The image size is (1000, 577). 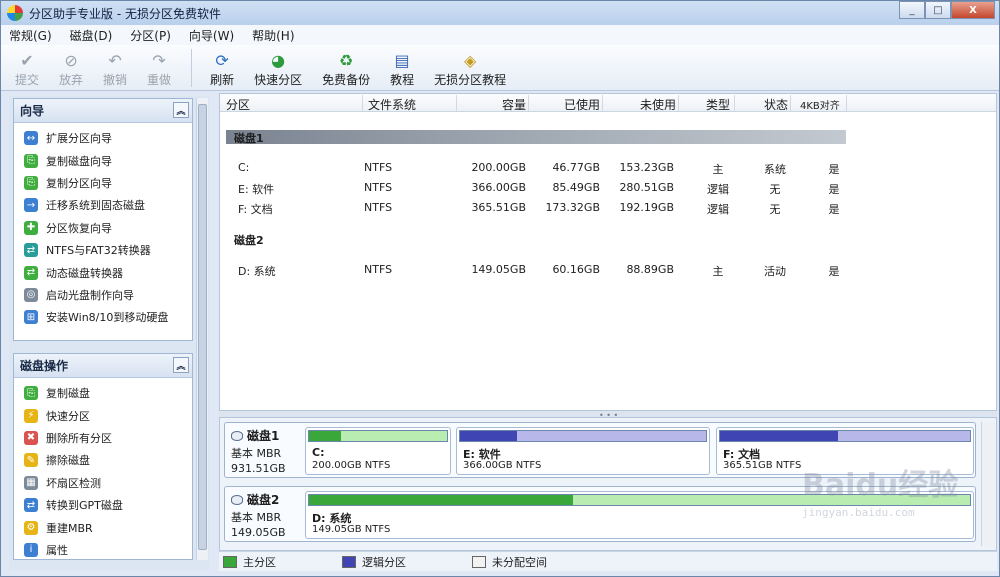 I want to click on tutorial-icon: ▤, so click(x=402, y=60).